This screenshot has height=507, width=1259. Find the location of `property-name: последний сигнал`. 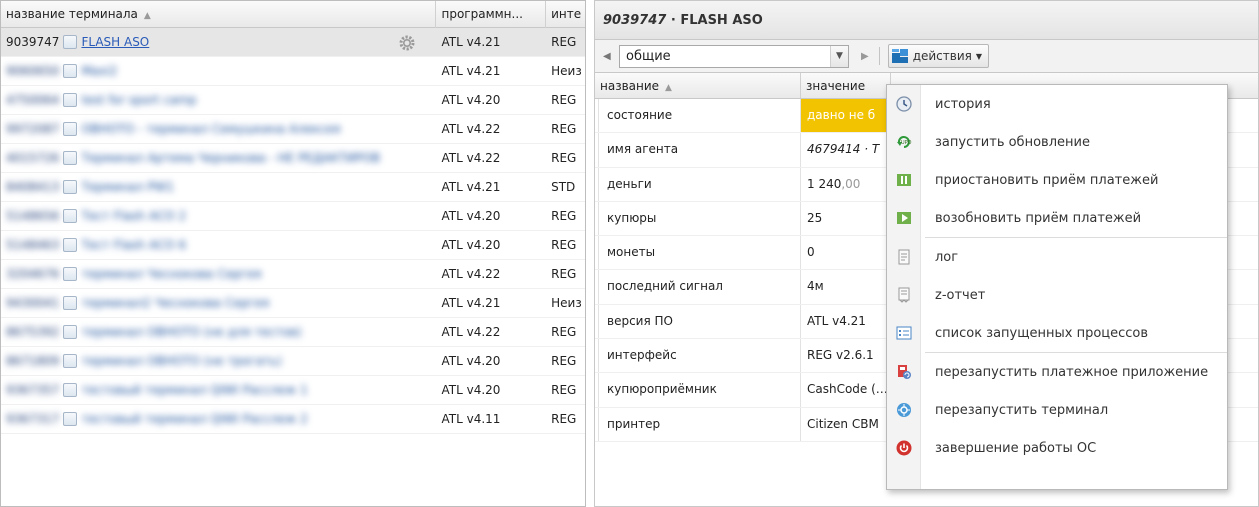

property-name: последний сигнал is located at coordinates (699, 287).